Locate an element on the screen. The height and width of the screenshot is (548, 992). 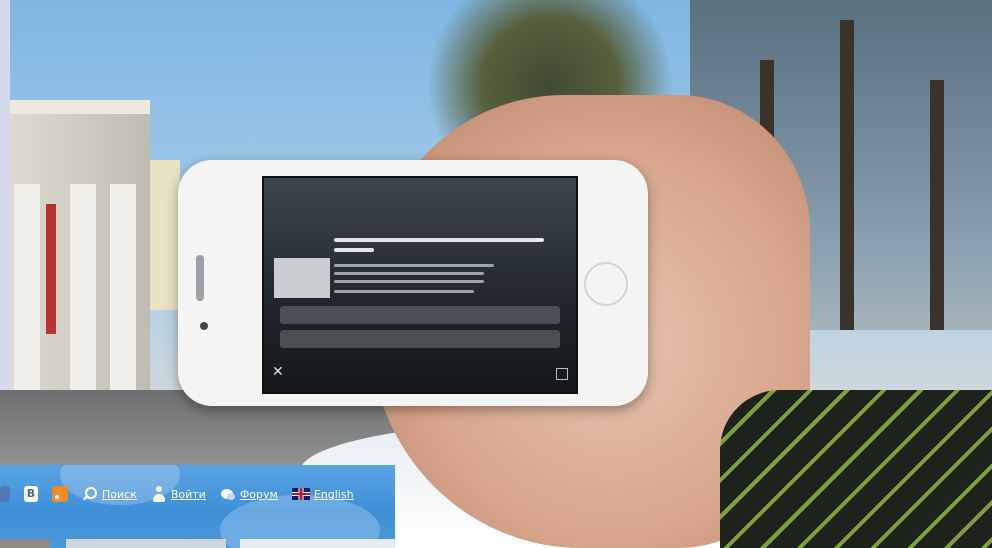
rss-link is located at coordinates (60, 494).